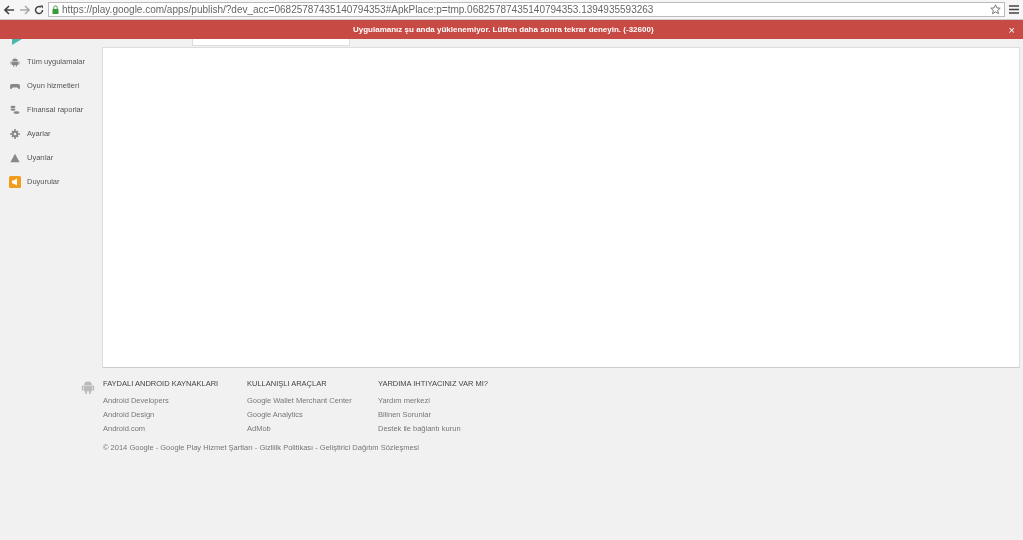 This screenshot has height=540, width=1023. I want to click on lock-icon, so click(55, 9).